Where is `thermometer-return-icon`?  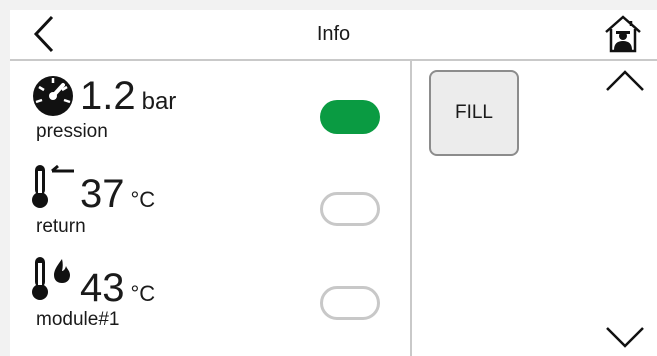 thermometer-return-icon is located at coordinates (53, 186).